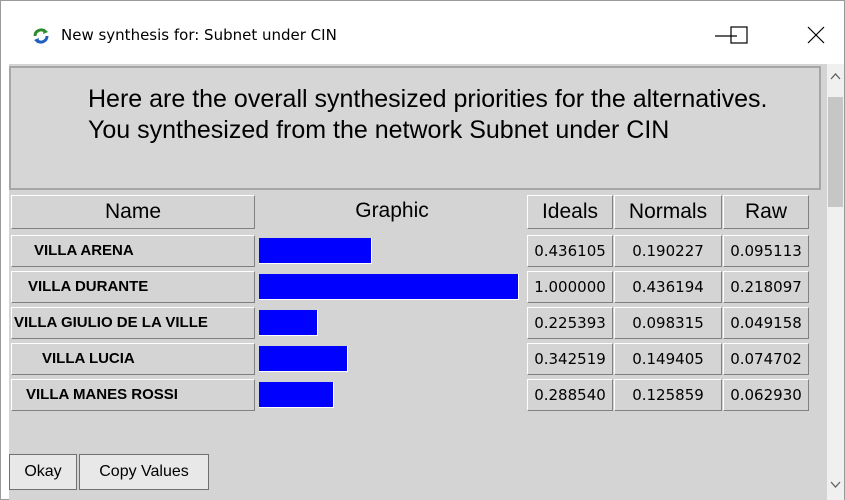  What do you see at coordinates (766, 323) in the screenshot?
I see `raw-value: 0.049158` at bounding box center [766, 323].